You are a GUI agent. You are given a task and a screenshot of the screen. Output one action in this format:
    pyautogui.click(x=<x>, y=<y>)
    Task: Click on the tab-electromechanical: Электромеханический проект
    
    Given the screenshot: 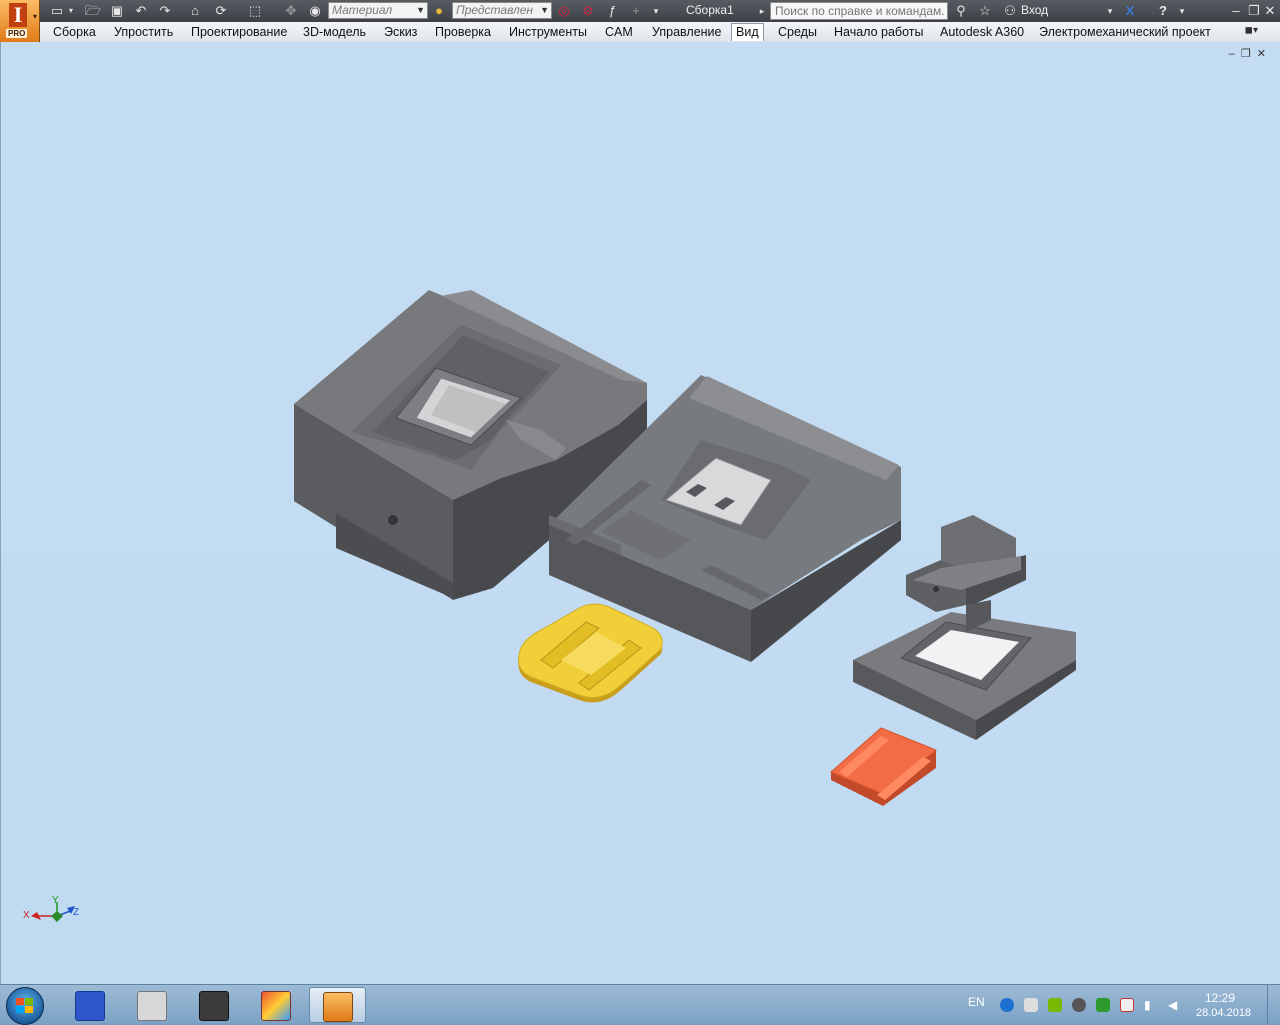 What is the action you would take?
    pyautogui.click(x=1125, y=32)
    